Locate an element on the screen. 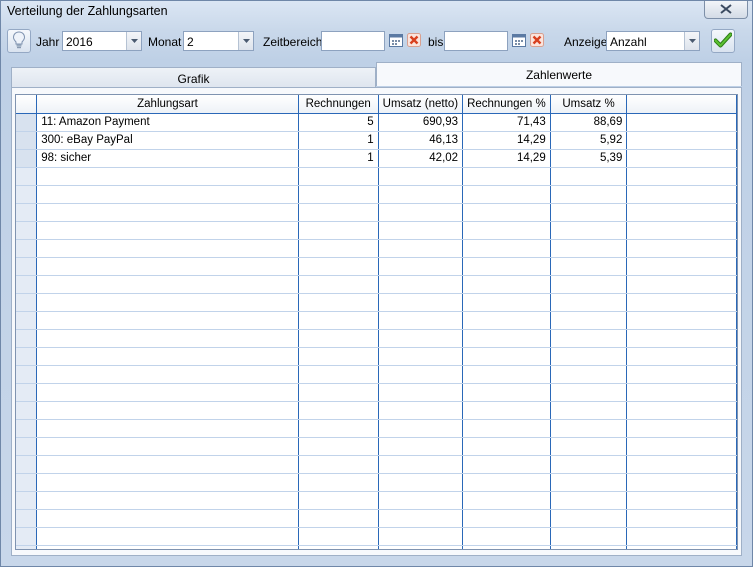 The height and width of the screenshot is (567, 753). ok-button is located at coordinates (723, 41).